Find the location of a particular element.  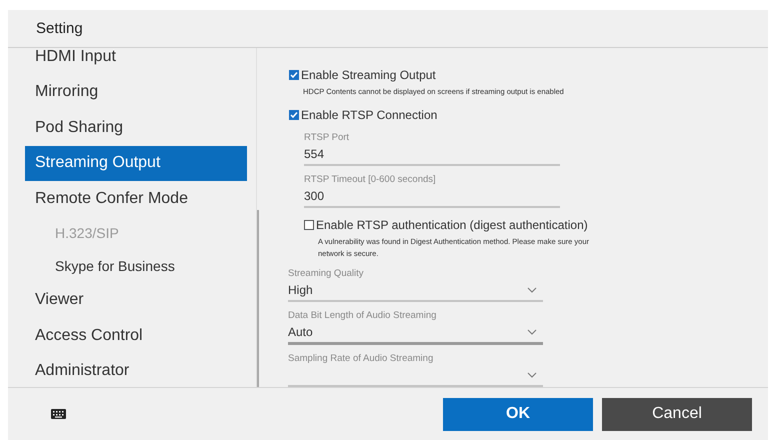

sidebar-item: Skype for Business is located at coordinates (137, 266).